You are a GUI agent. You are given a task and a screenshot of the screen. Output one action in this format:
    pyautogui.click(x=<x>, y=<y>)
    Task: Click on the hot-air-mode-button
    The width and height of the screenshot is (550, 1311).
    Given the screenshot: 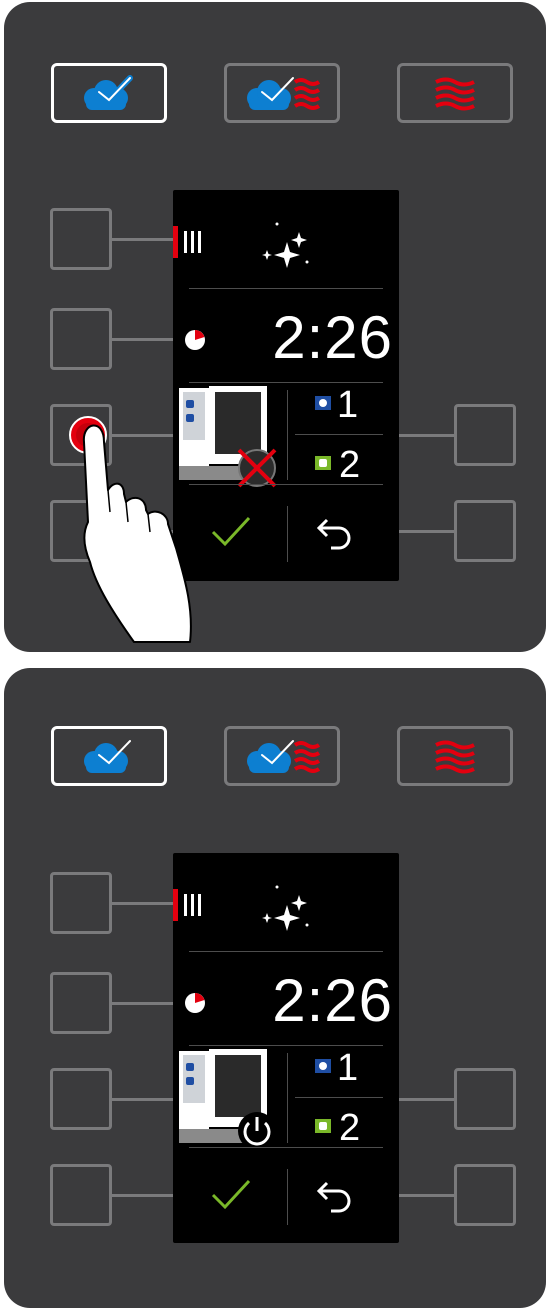 What is the action you would take?
    pyautogui.click(x=455, y=756)
    